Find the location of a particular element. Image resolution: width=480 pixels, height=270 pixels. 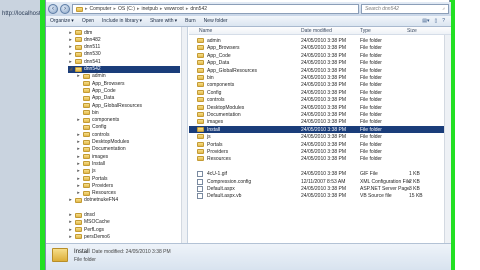

tree-item: App_GlobalResources is located at coordinates (128, 105).